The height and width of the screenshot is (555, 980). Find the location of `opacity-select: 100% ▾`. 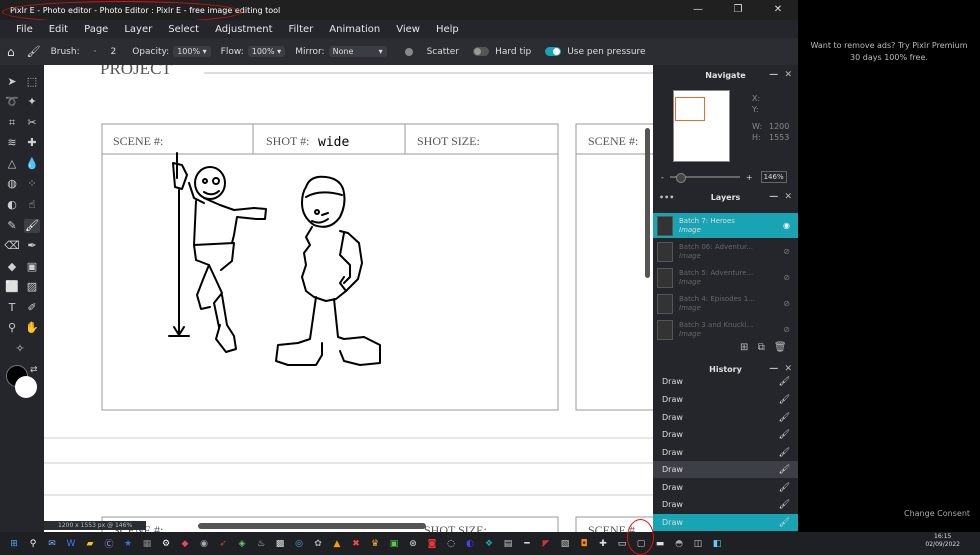

opacity-select: 100% ▾ is located at coordinates (192, 51).